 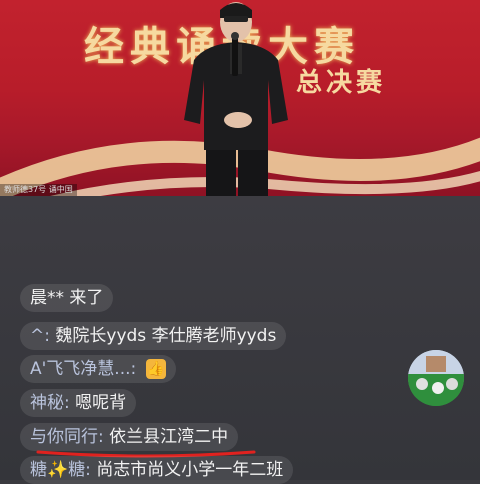 I want to click on chat-user-name: 与你同行:, so click(x=67, y=437).